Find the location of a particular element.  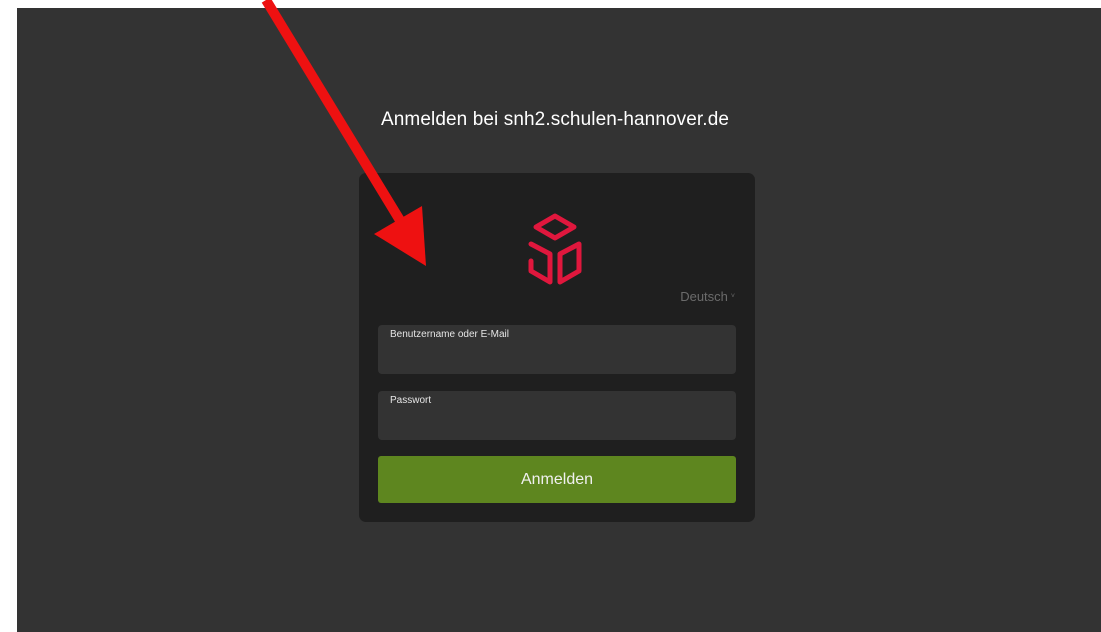

username-label: Benutzername oder E-Mail is located at coordinates (449, 334).